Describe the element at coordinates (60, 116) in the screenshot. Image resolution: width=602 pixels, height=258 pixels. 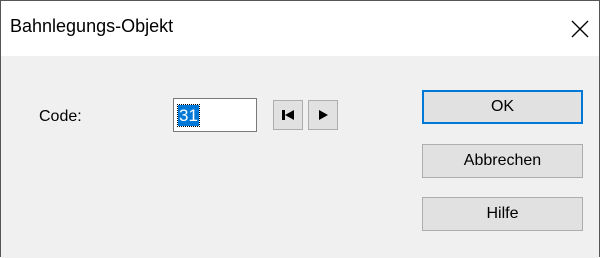
I see `code-label: Code:` at that location.